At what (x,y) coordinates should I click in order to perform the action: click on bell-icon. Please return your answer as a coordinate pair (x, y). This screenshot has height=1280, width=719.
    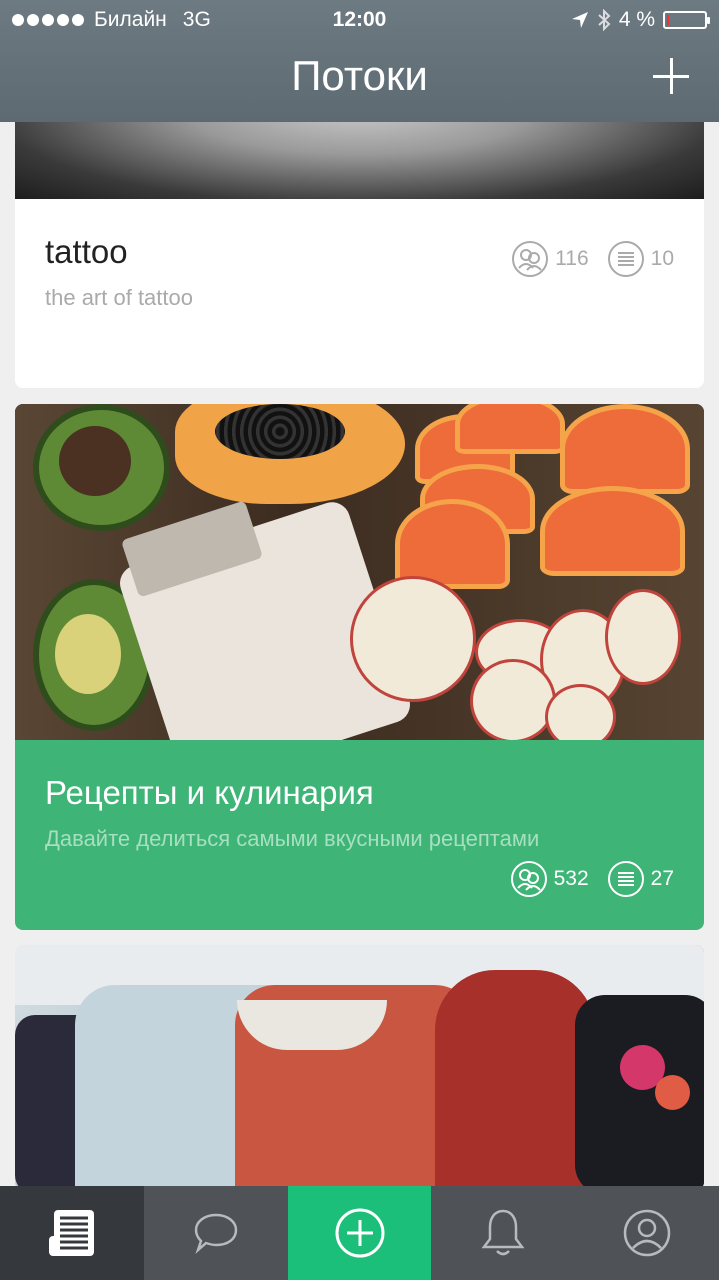
    Looking at the image, I should click on (503, 1232).